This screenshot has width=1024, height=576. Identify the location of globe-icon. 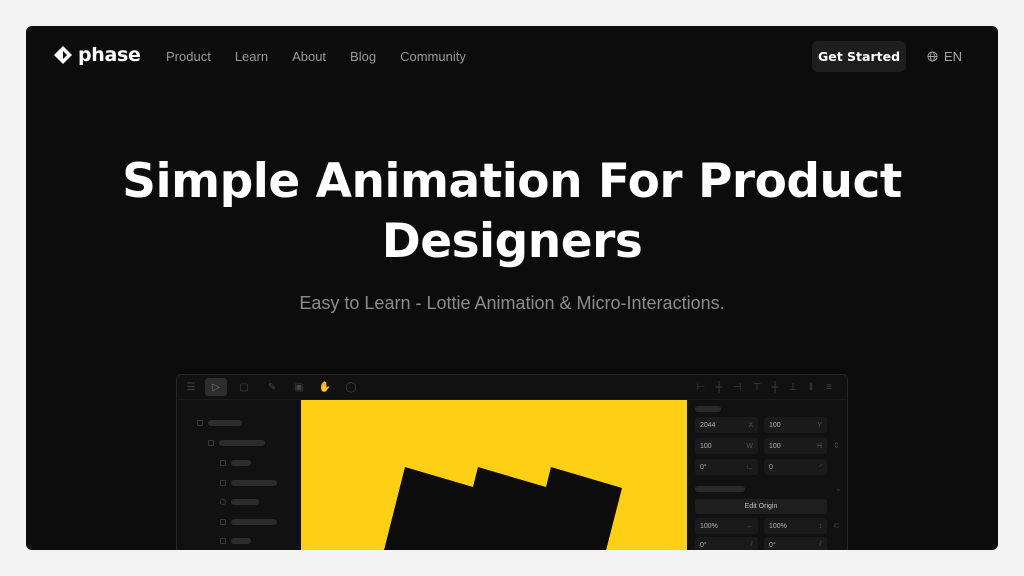
(932, 56).